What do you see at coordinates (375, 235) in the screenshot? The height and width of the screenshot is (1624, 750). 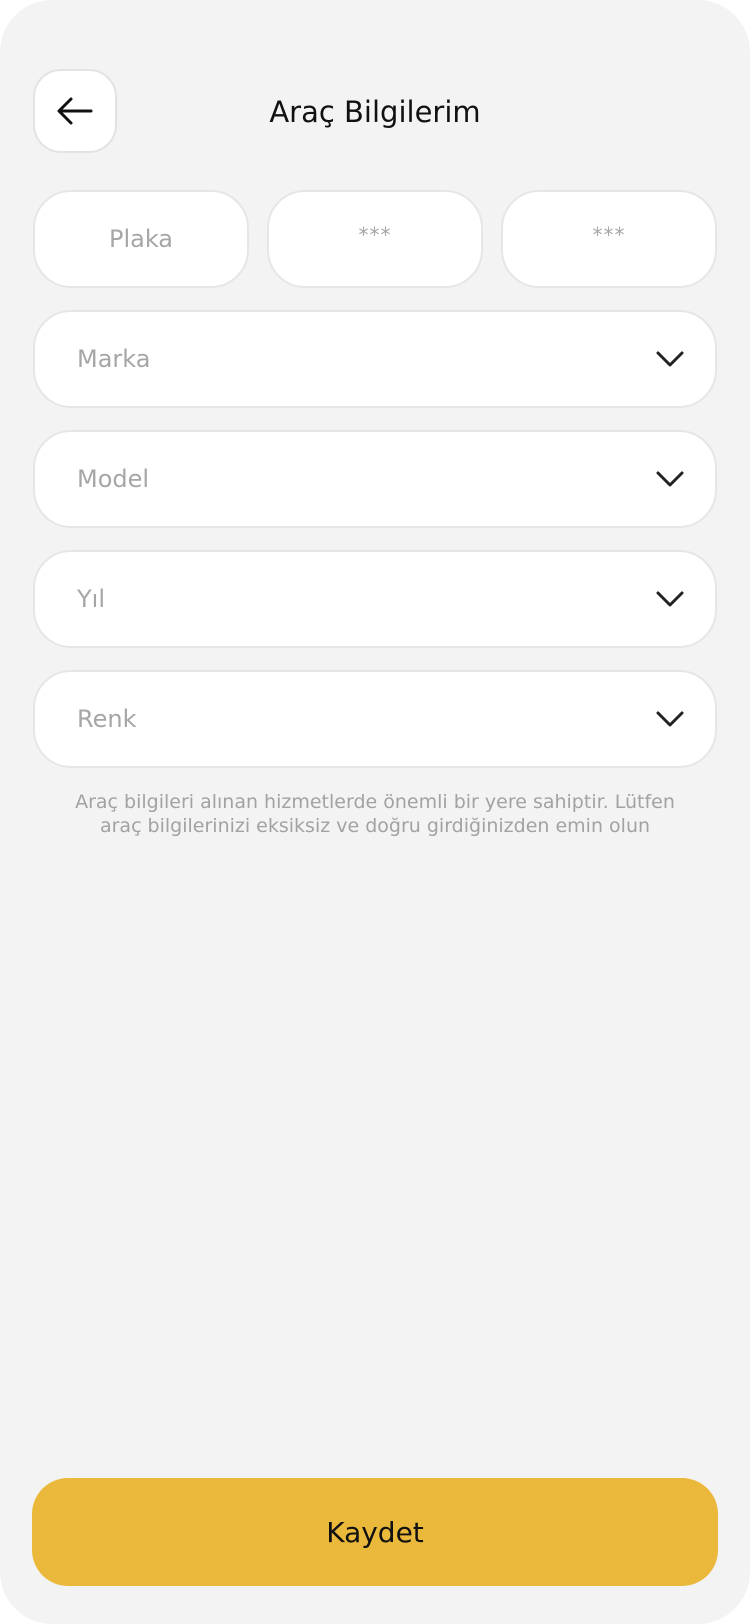 I see `plate-letters-placeholder: ***` at bounding box center [375, 235].